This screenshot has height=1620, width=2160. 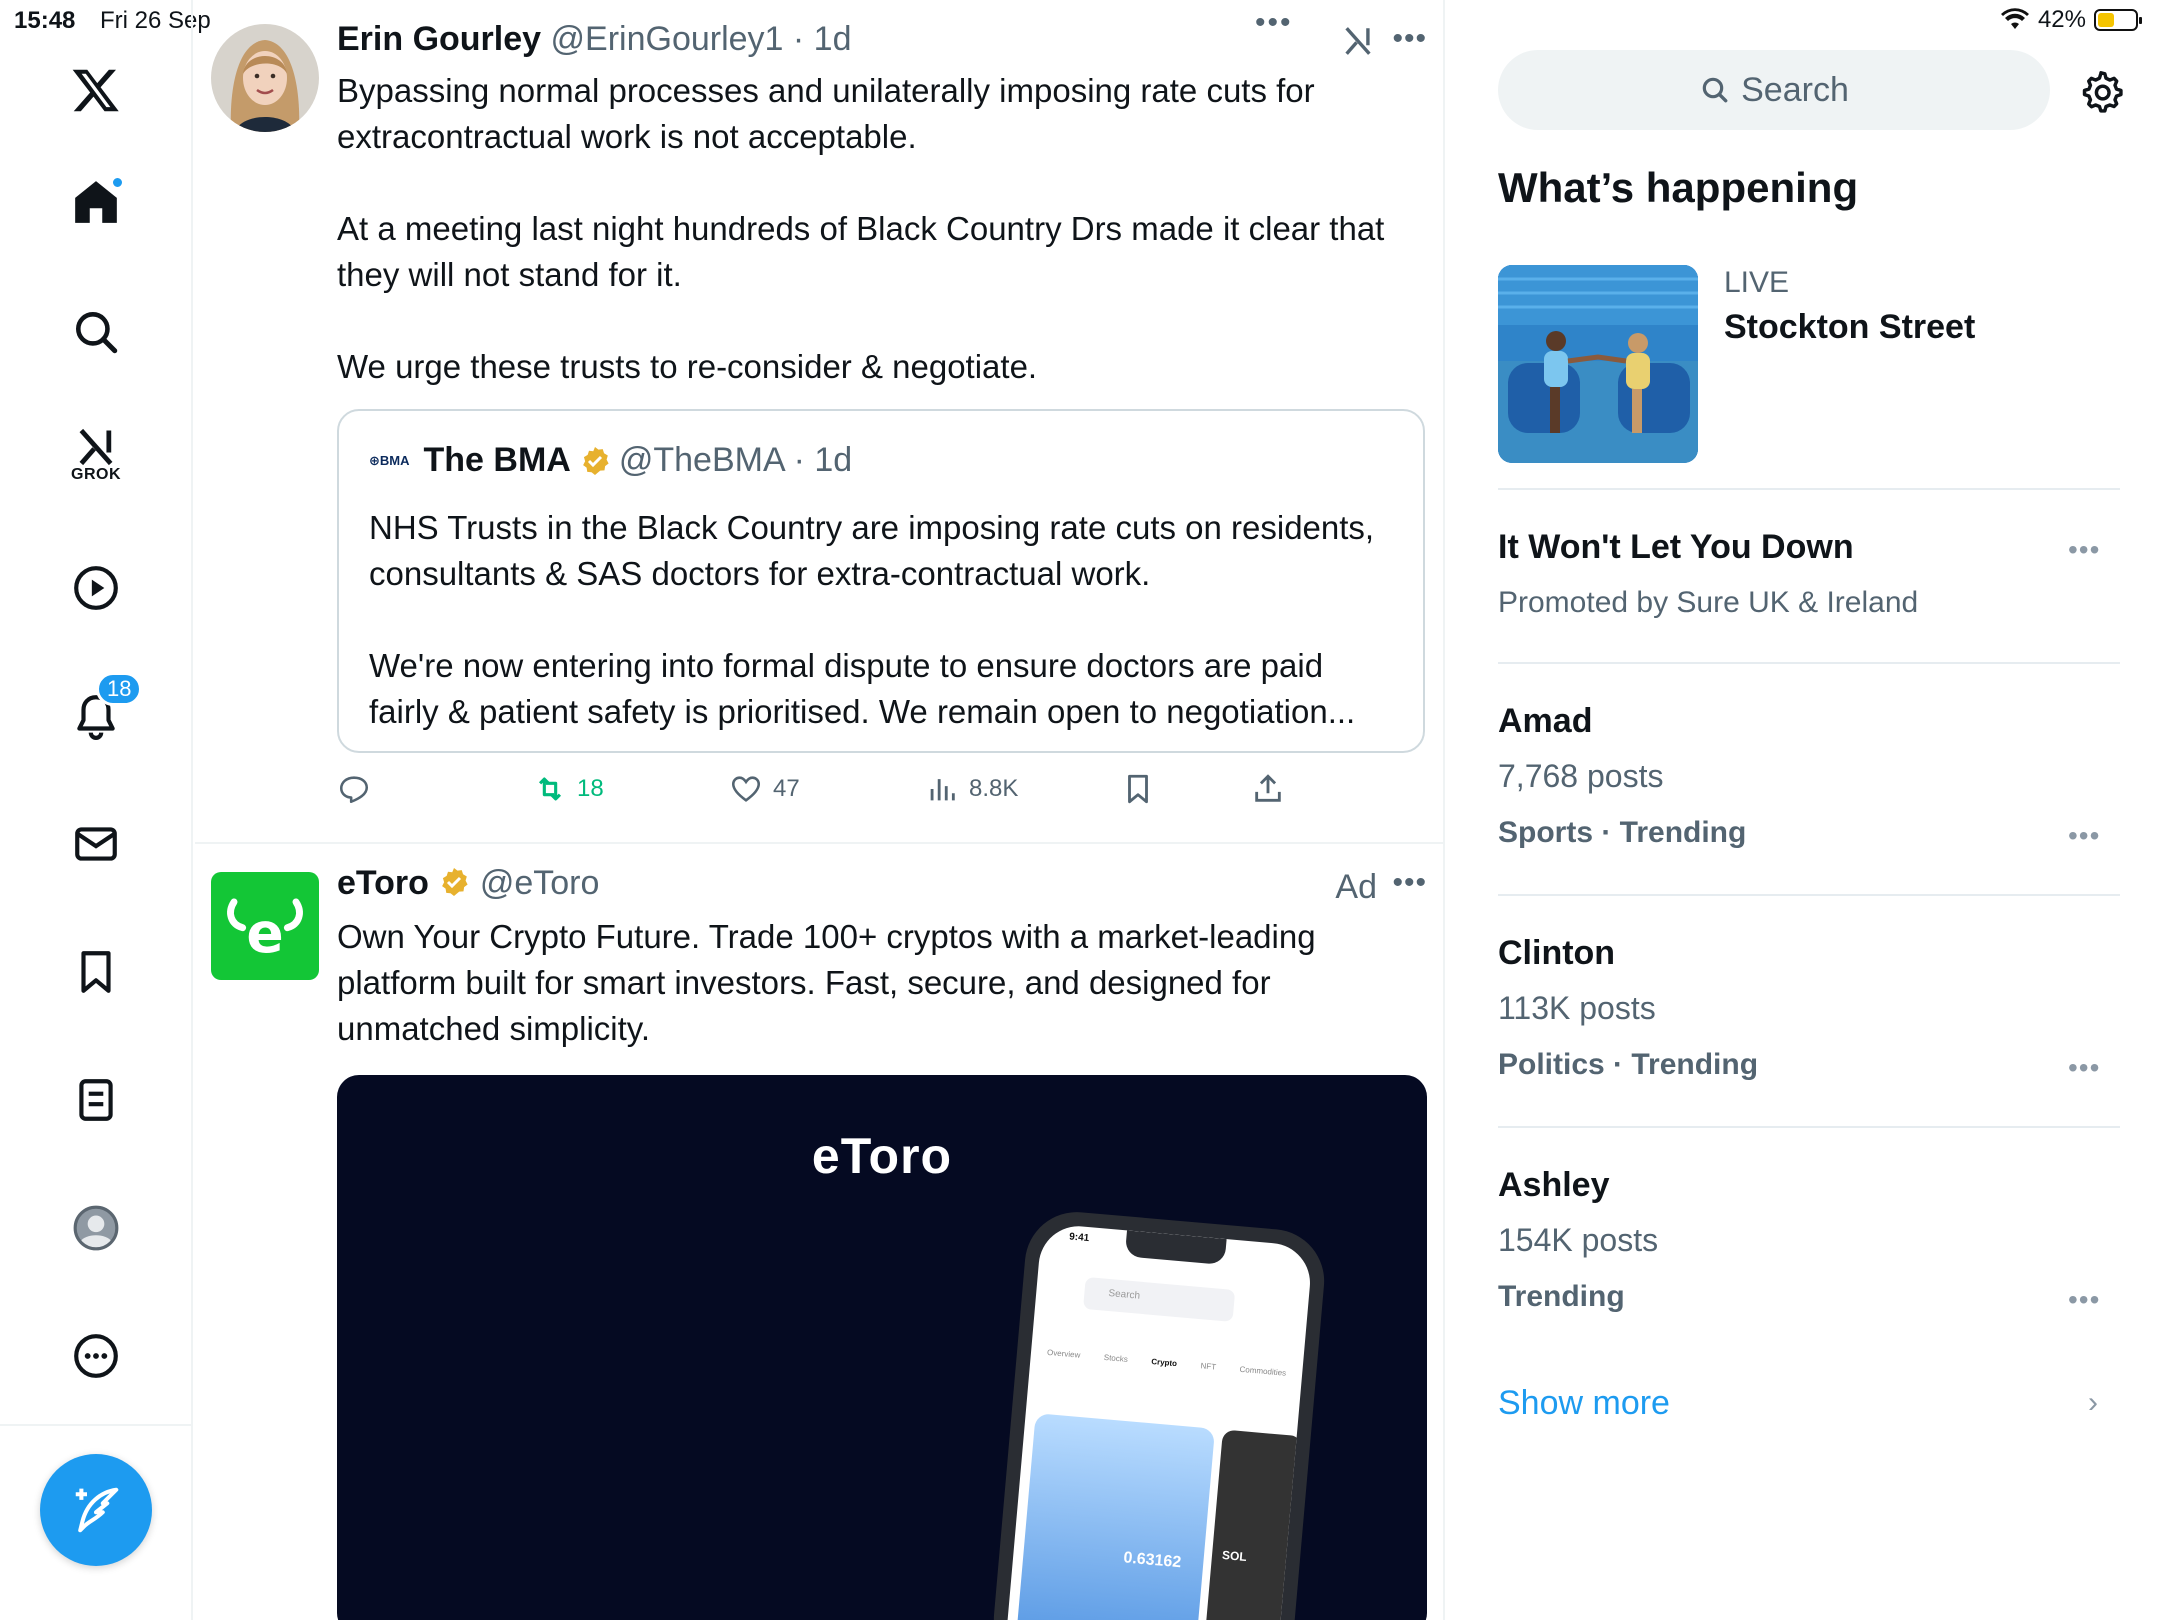 What do you see at coordinates (1628, 1064) in the screenshot?
I see `trend-category: Politics · Trending` at bounding box center [1628, 1064].